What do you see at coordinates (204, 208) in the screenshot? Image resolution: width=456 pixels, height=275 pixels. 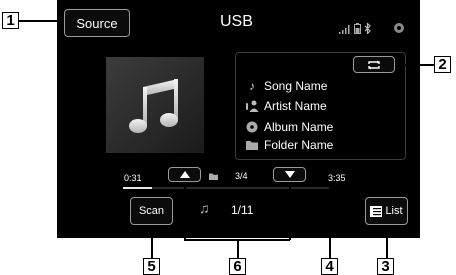 I see `track-note-icon: ♫` at bounding box center [204, 208].